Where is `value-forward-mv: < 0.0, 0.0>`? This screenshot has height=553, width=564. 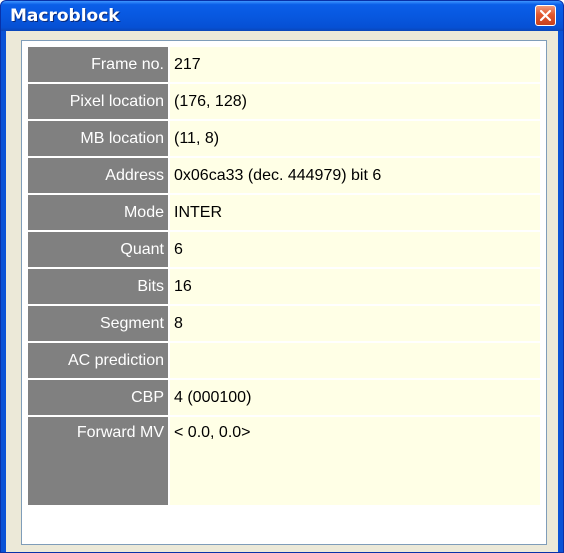
value-forward-mv: < 0.0, 0.0> is located at coordinates (355, 461).